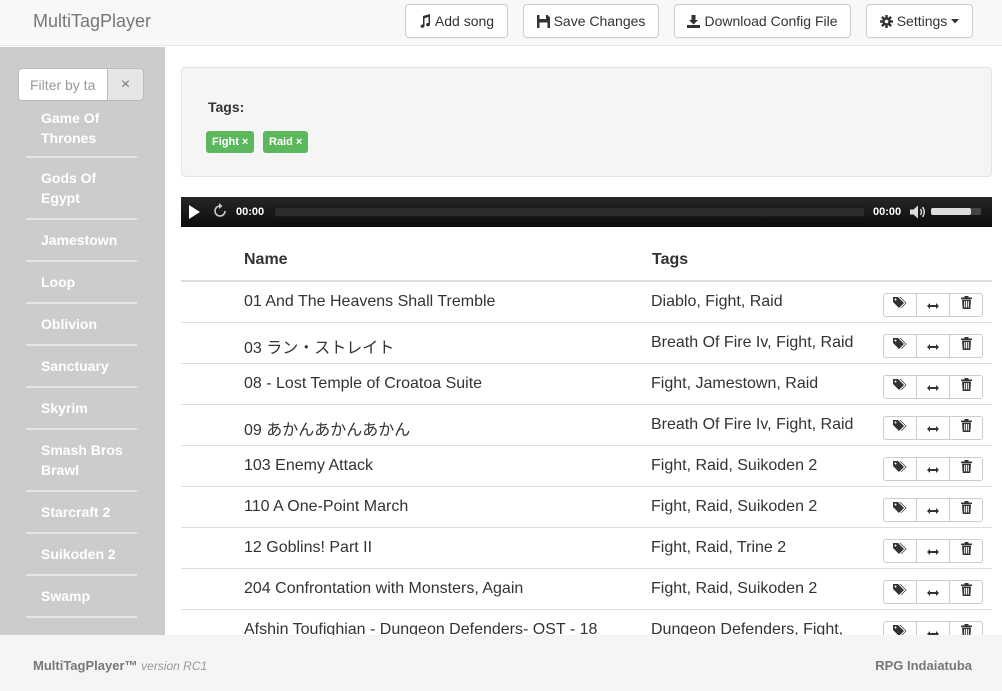 The height and width of the screenshot is (691, 1002). I want to click on sidebar-item-label: Suikoden 2, so click(78, 554).